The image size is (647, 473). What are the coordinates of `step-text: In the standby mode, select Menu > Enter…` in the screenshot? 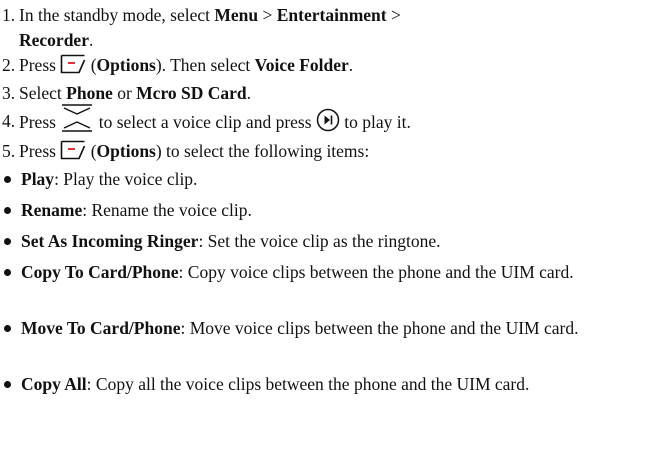 It's located at (210, 27).